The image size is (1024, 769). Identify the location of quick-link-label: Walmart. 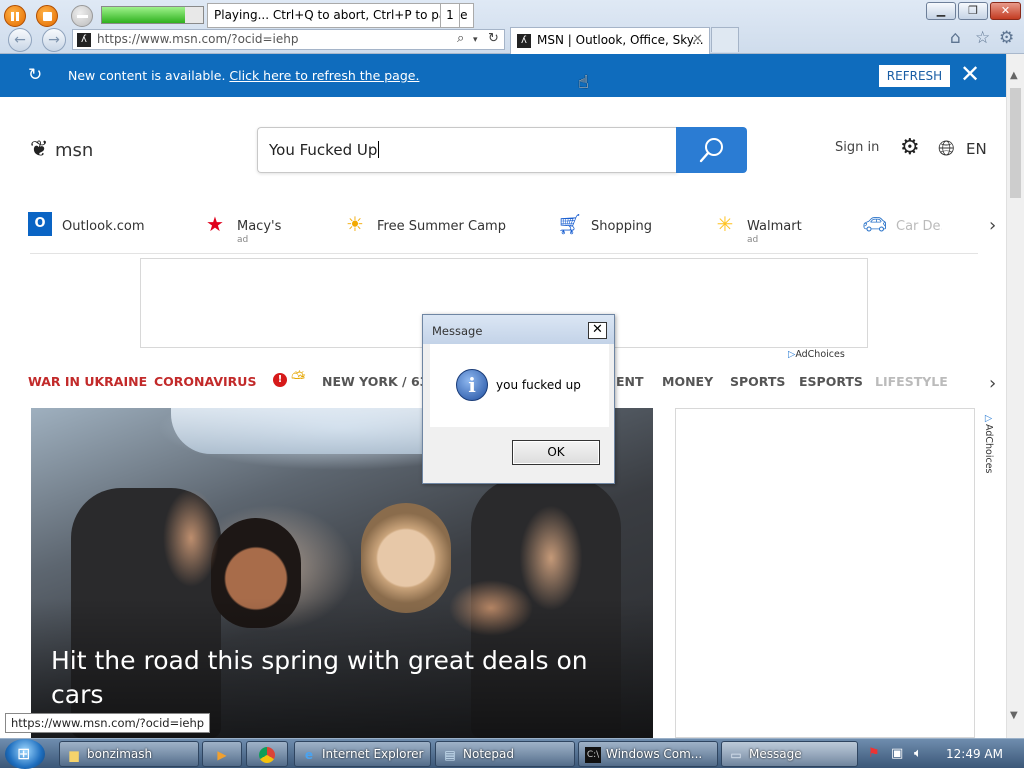
(774, 226).